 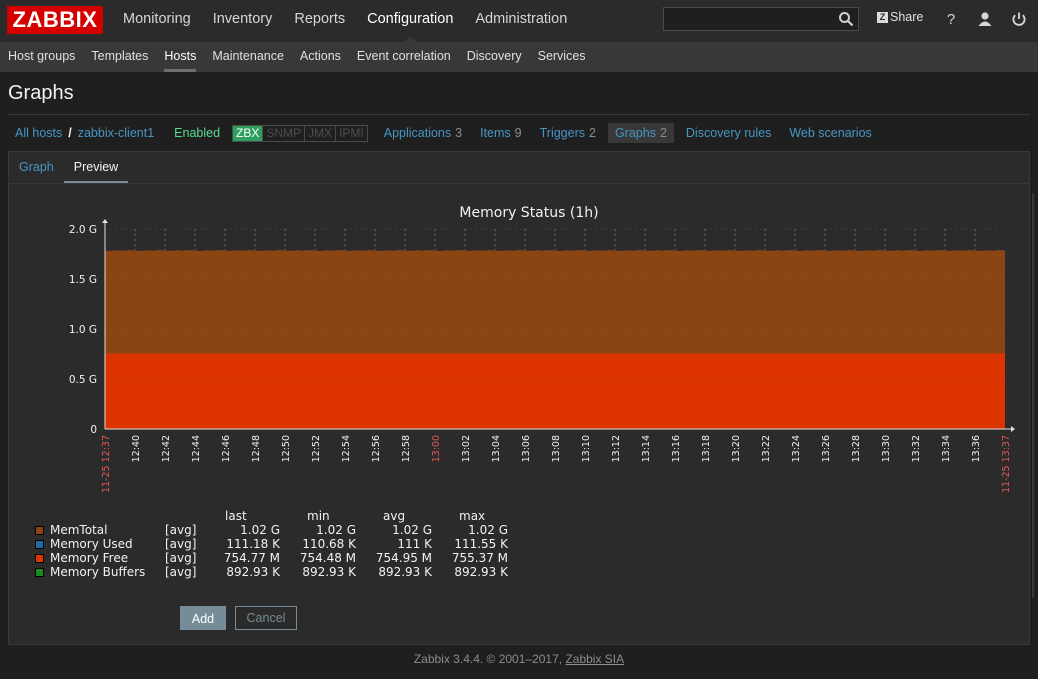 I want to click on menu-reports: Reports, so click(x=319, y=21).